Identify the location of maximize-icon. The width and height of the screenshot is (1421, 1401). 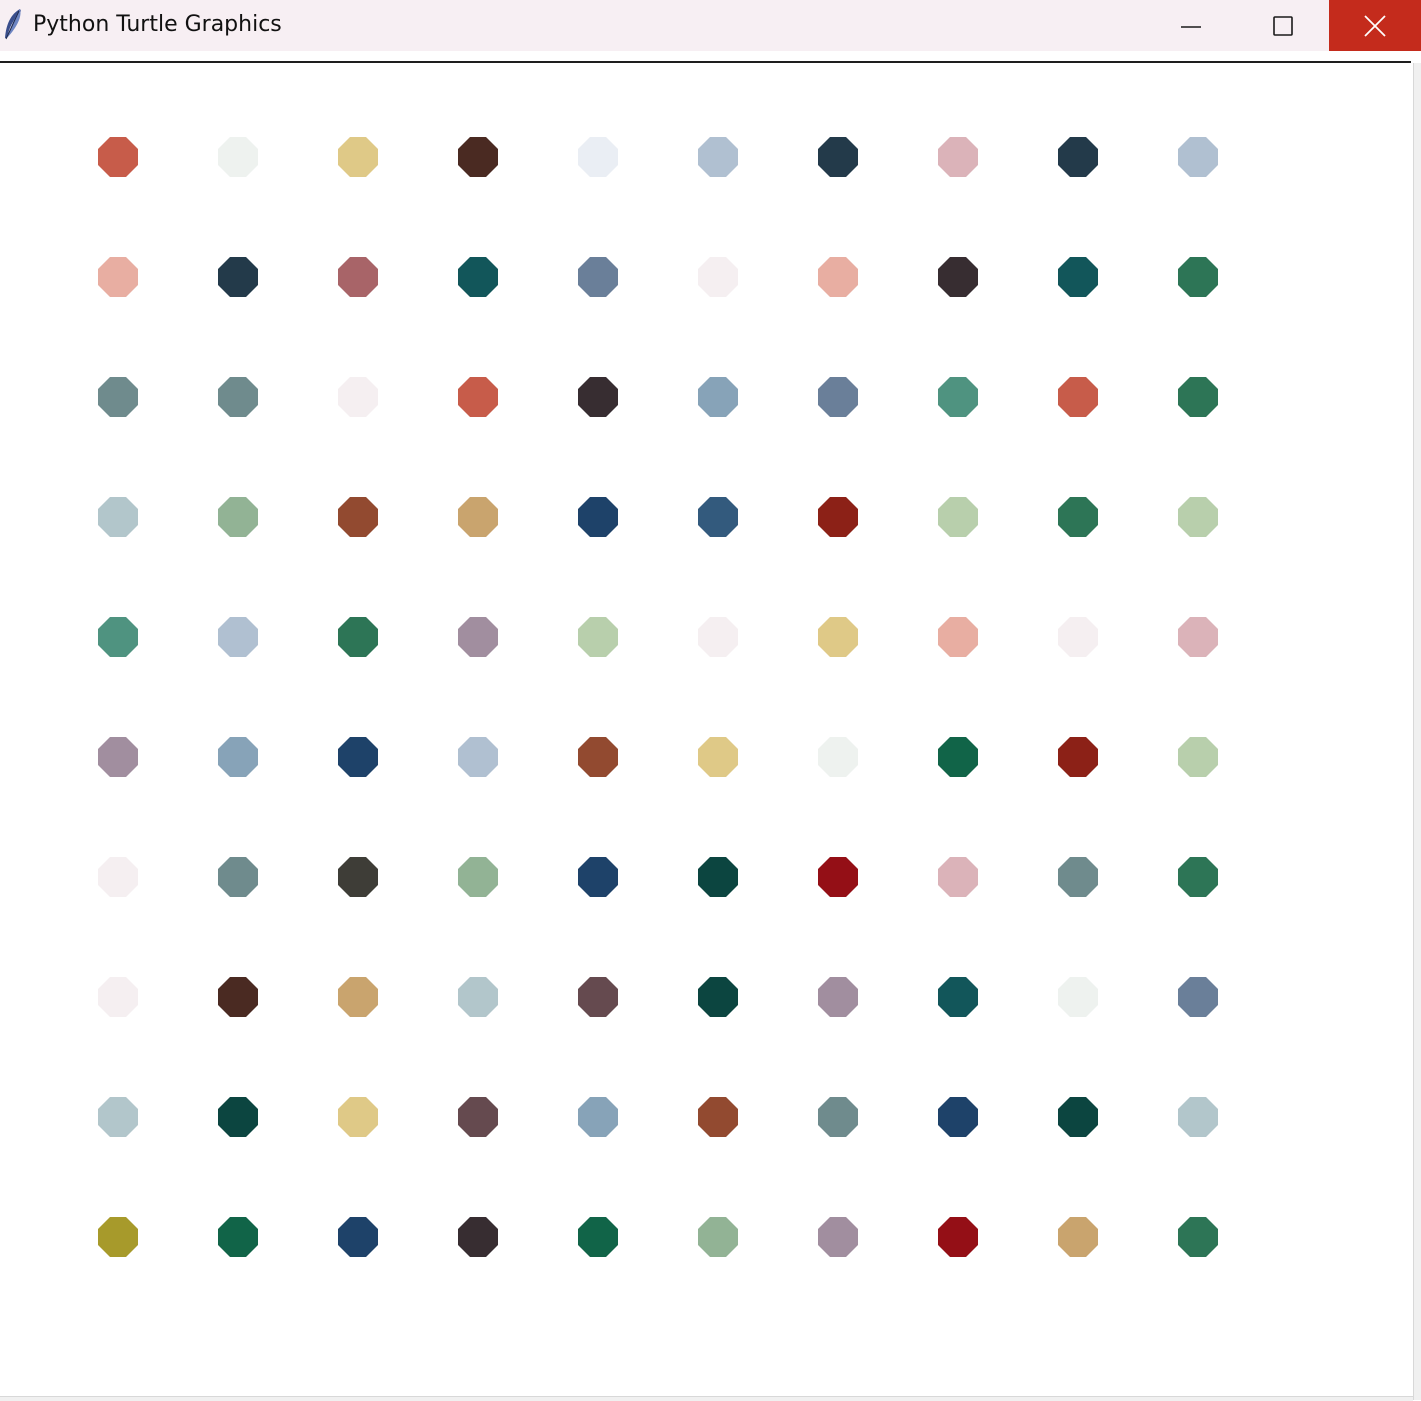
(1283, 25).